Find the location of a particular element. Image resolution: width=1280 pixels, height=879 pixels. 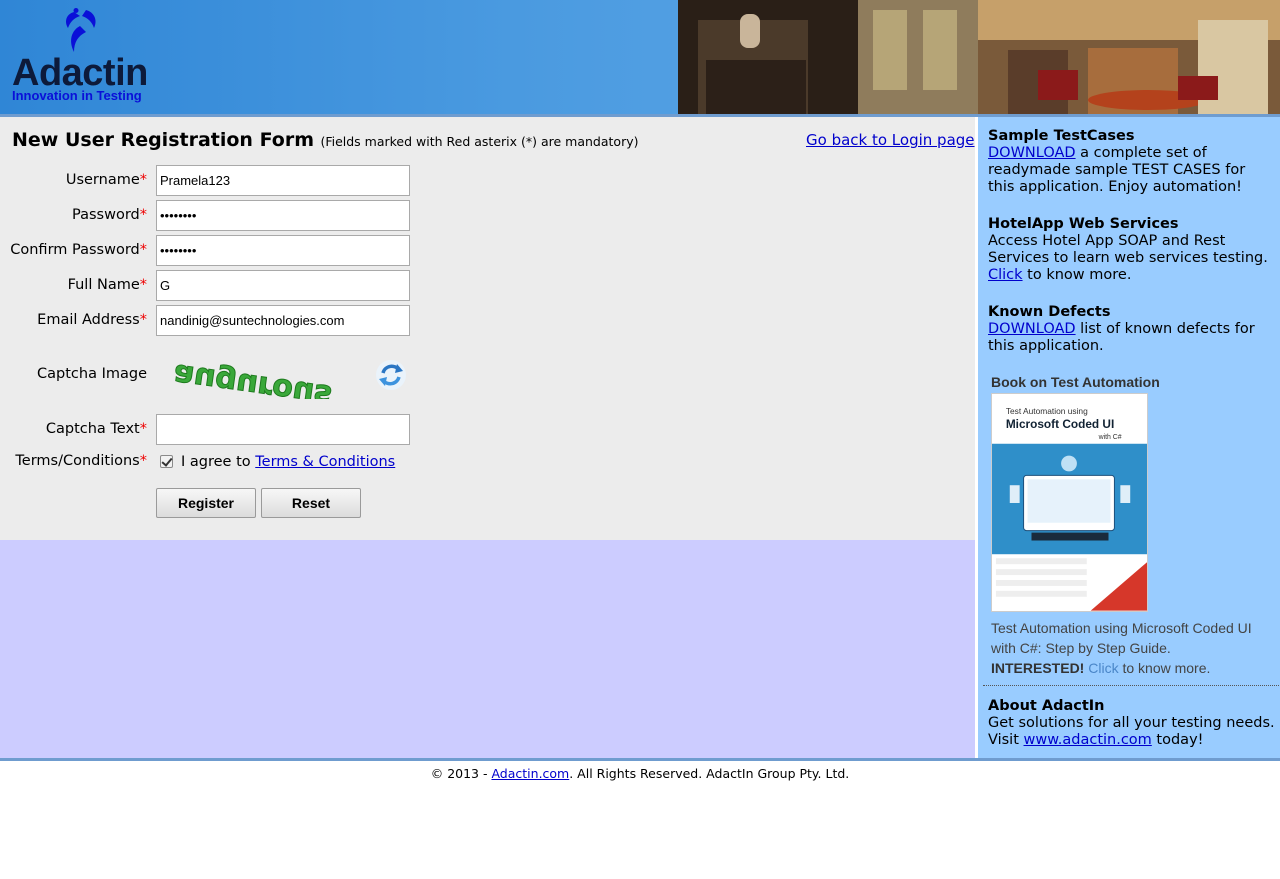

terms-agree-text: I agree to Terms & Conditions is located at coordinates (288, 462).